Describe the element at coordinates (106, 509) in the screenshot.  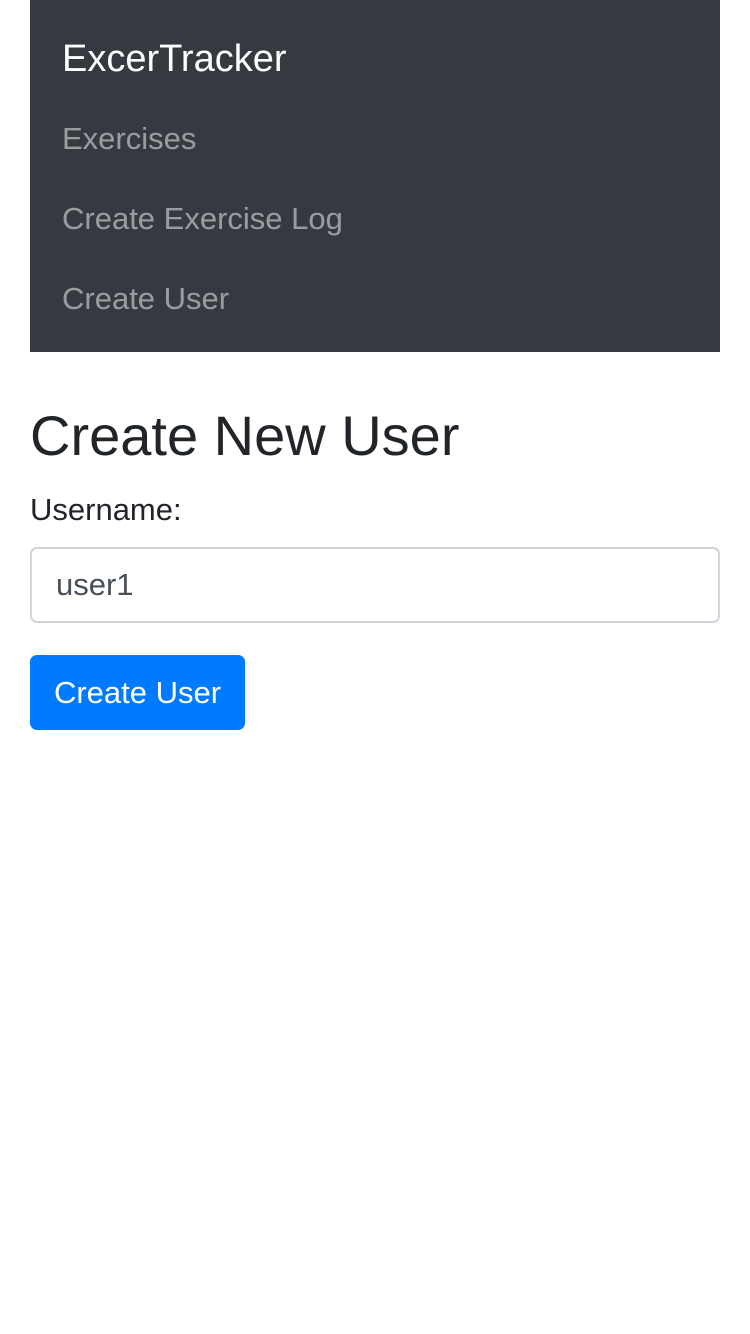
I see `username-label: Username:` at that location.